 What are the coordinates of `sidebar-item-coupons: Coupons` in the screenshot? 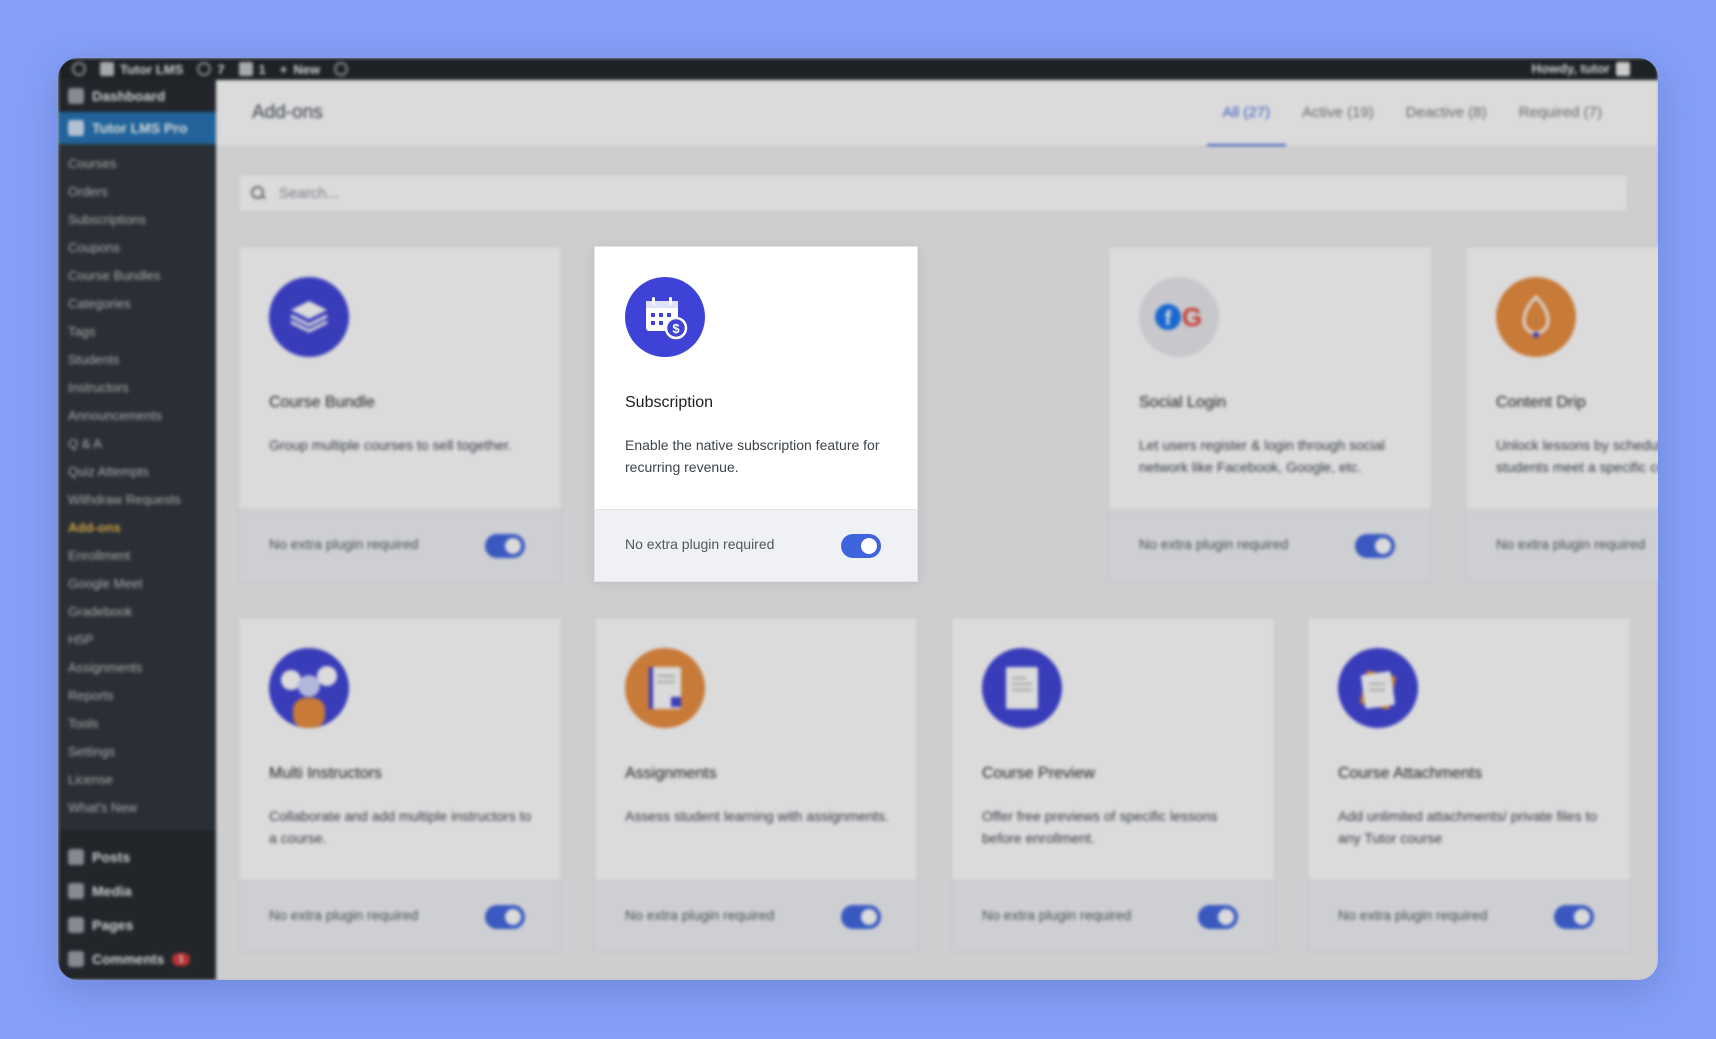 It's located at (137, 248).